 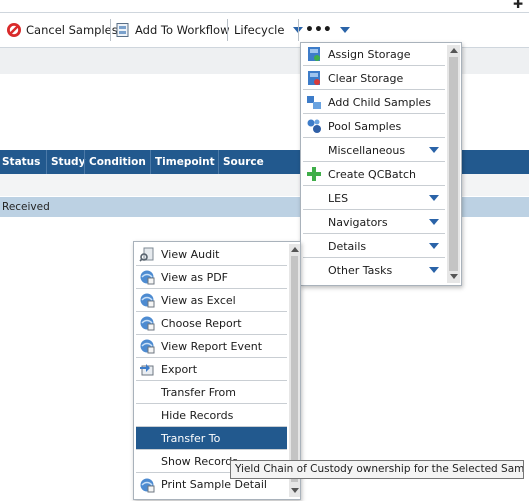 What do you see at coordinates (199, 461) in the screenshot?
I see `menu-item-label: Show Records` at bounding box center [199, 461].